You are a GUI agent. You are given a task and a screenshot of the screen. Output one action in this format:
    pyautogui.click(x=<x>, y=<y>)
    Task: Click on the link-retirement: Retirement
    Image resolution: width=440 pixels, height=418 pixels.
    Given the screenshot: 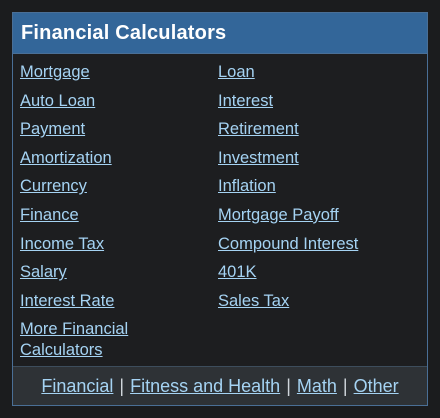 What is the action you would take?
    pyautogui.click(x=318, y=129)
    